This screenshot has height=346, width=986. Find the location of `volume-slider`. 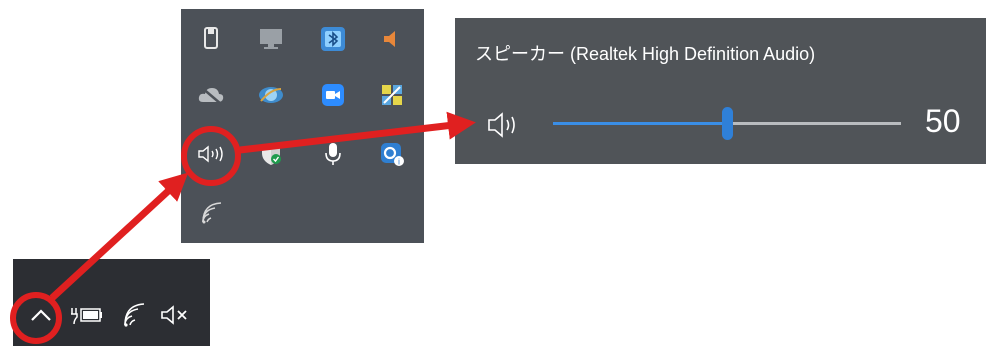

volume-slider is located at coordinates (727, 123).